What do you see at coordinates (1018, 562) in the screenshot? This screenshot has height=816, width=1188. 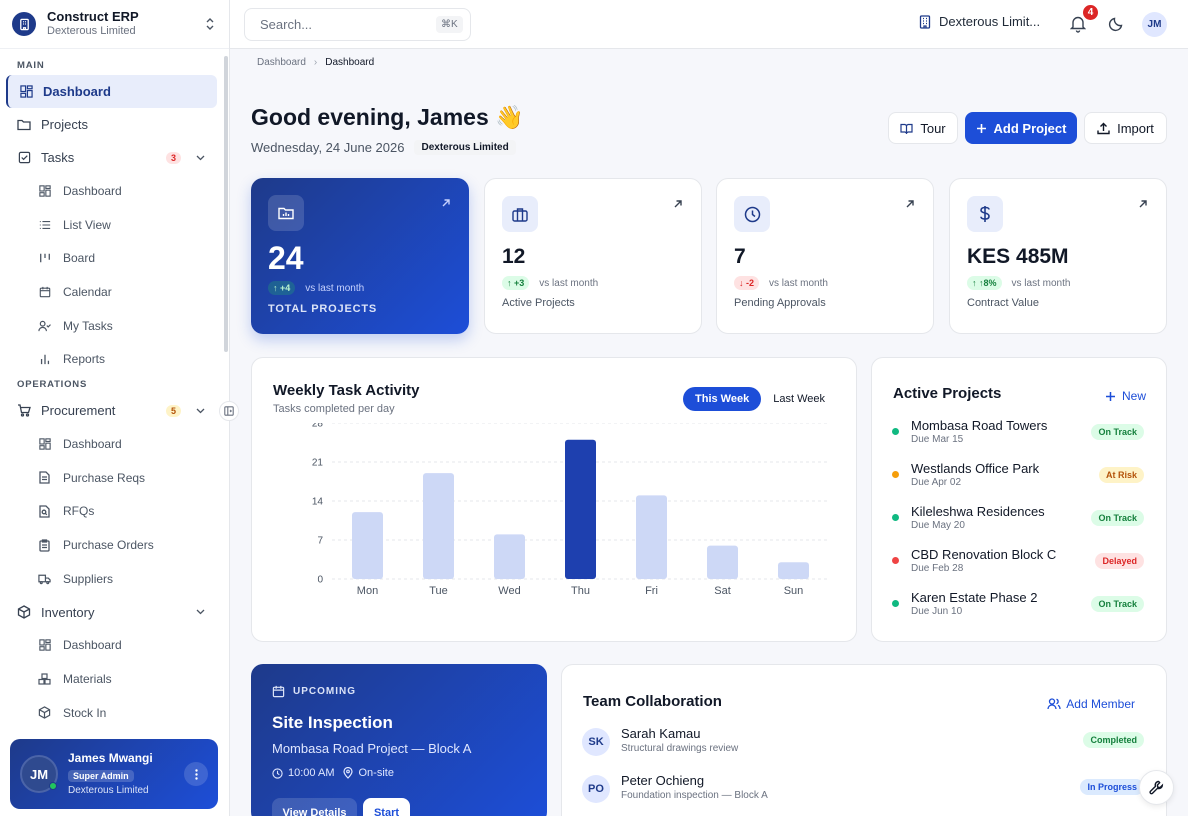 I see `project-row: CBD Renovation Block C Due Feb 28 Delayed` at bounding box center [1018, 562].